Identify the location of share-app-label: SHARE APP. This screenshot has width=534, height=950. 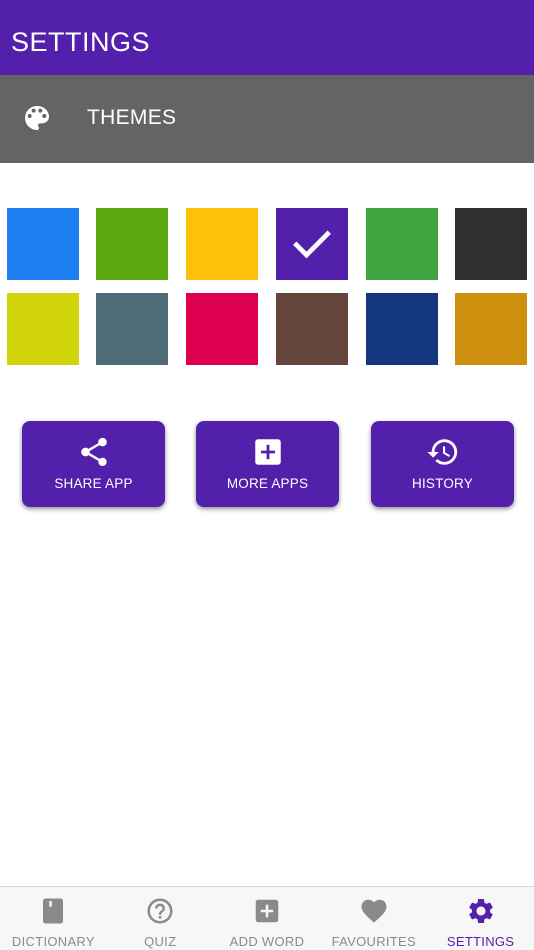
(93, 483).